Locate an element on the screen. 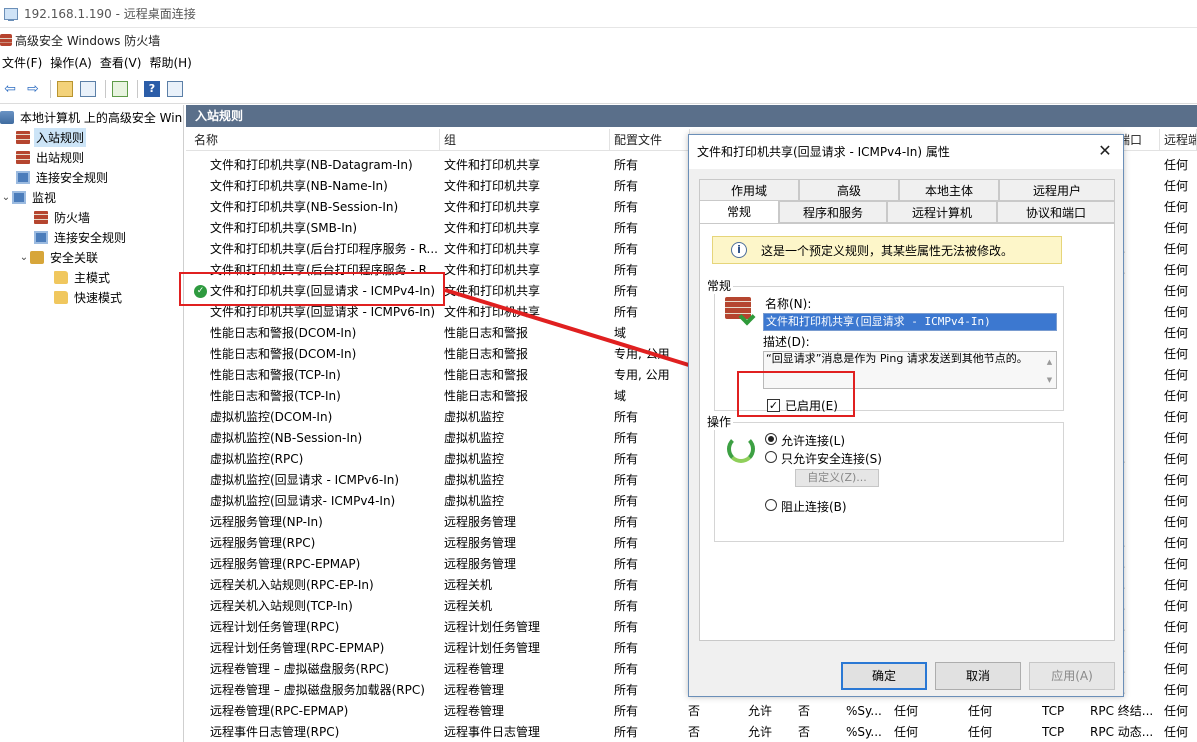  tree-item-main-mode: 主模式 is located at coordinates (83, 277).